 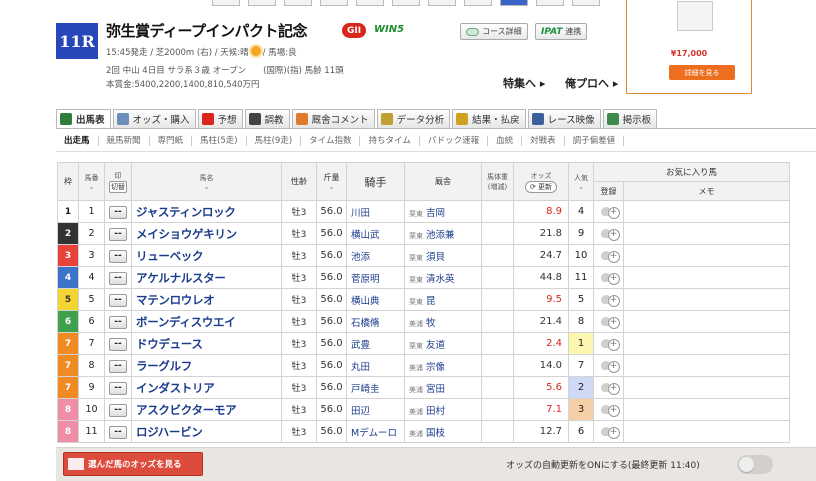 What do you see at coordinates (489, 118) in the screenshot?
I see `tab-6: 結果・払戻` at bounding box center [489, 118].